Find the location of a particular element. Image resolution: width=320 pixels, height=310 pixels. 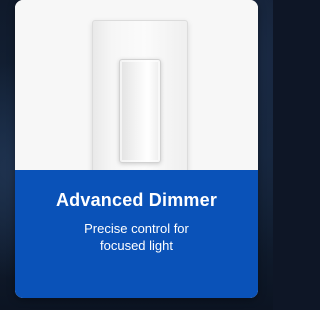

product-title: Advanced Dimmer is located at coordinates (136, 200).